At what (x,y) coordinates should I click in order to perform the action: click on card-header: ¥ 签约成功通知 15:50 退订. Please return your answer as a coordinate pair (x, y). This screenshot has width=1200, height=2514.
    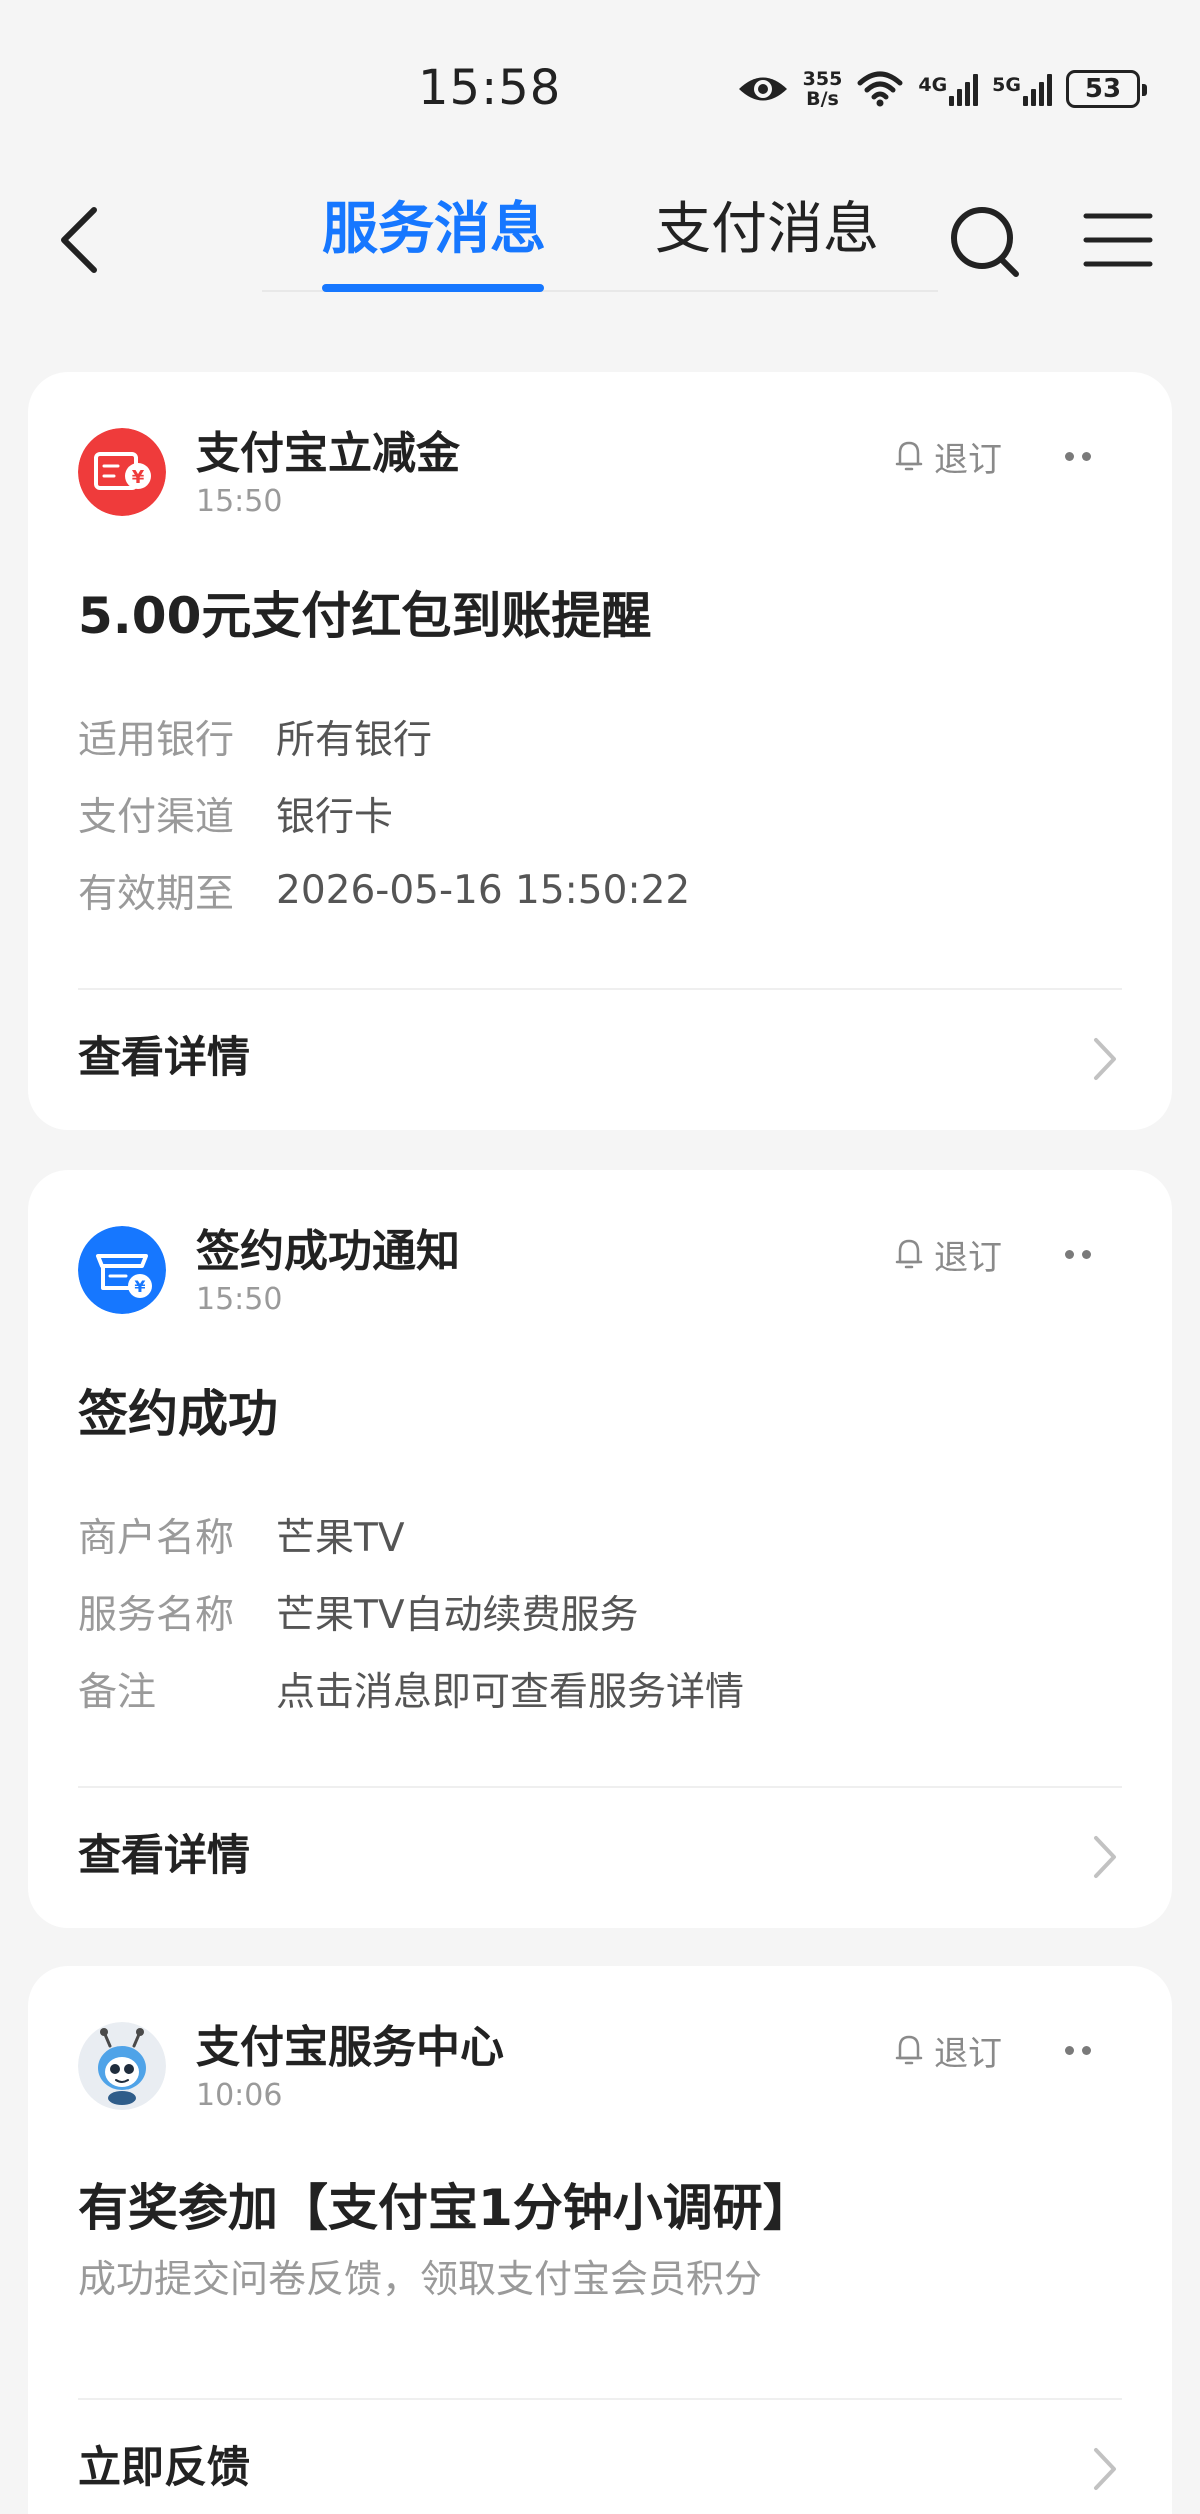
    Looking at the image, I should click on (600, 1271).